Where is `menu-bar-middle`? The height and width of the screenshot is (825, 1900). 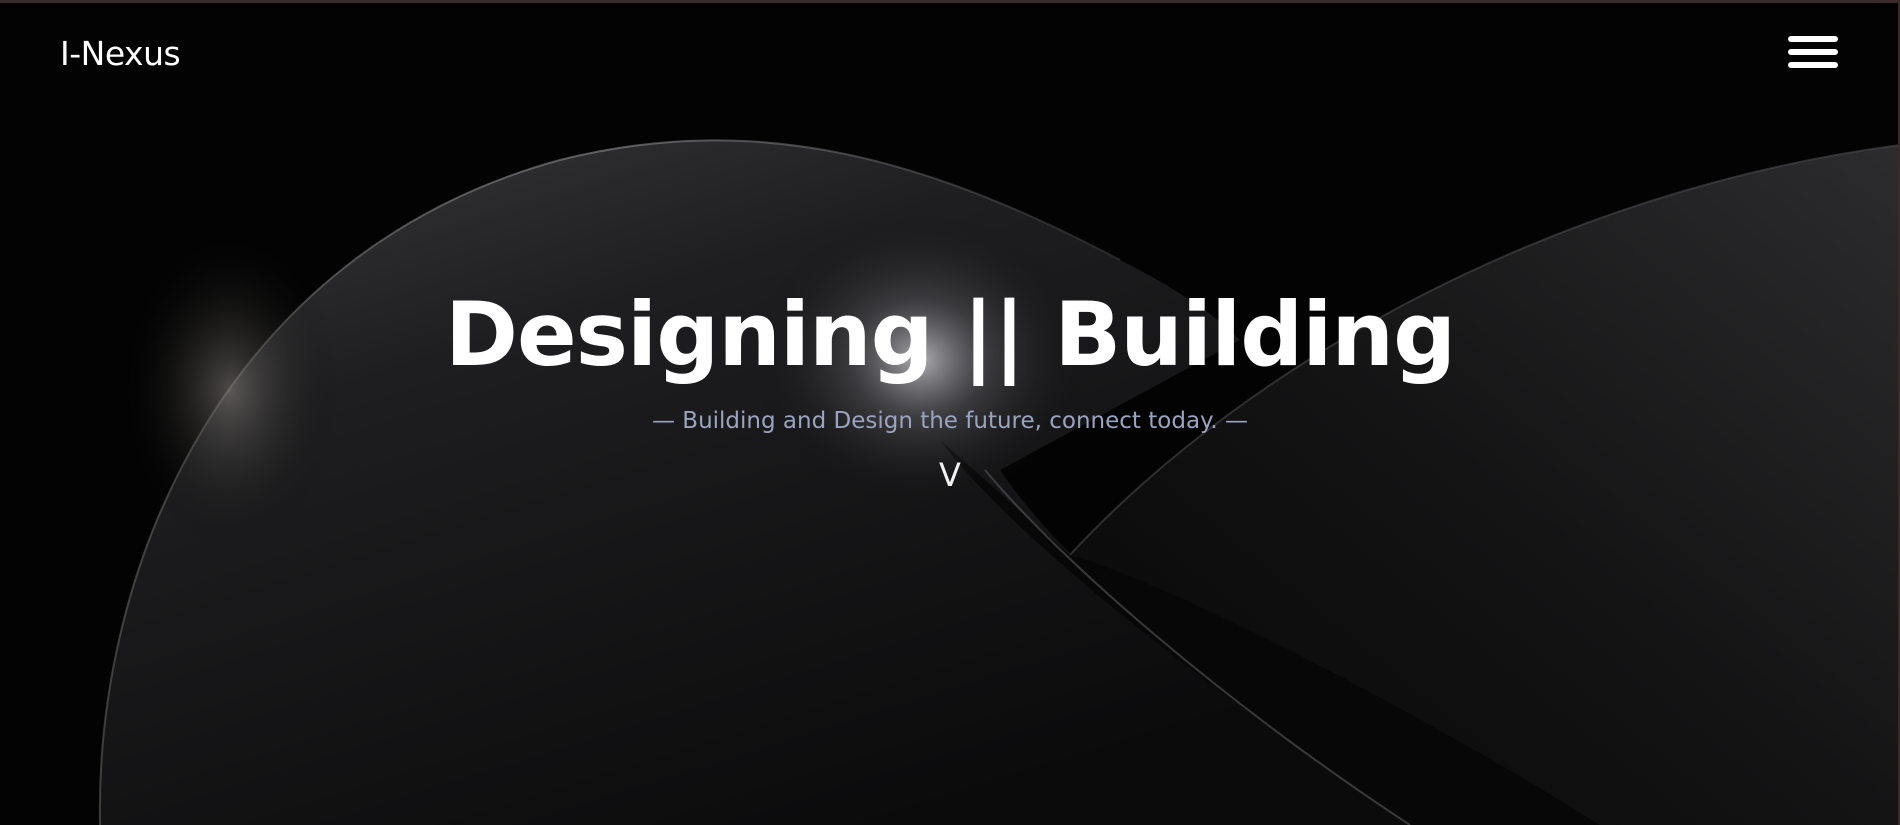 menu-bar-middle is located at coordinates (1813, 52).